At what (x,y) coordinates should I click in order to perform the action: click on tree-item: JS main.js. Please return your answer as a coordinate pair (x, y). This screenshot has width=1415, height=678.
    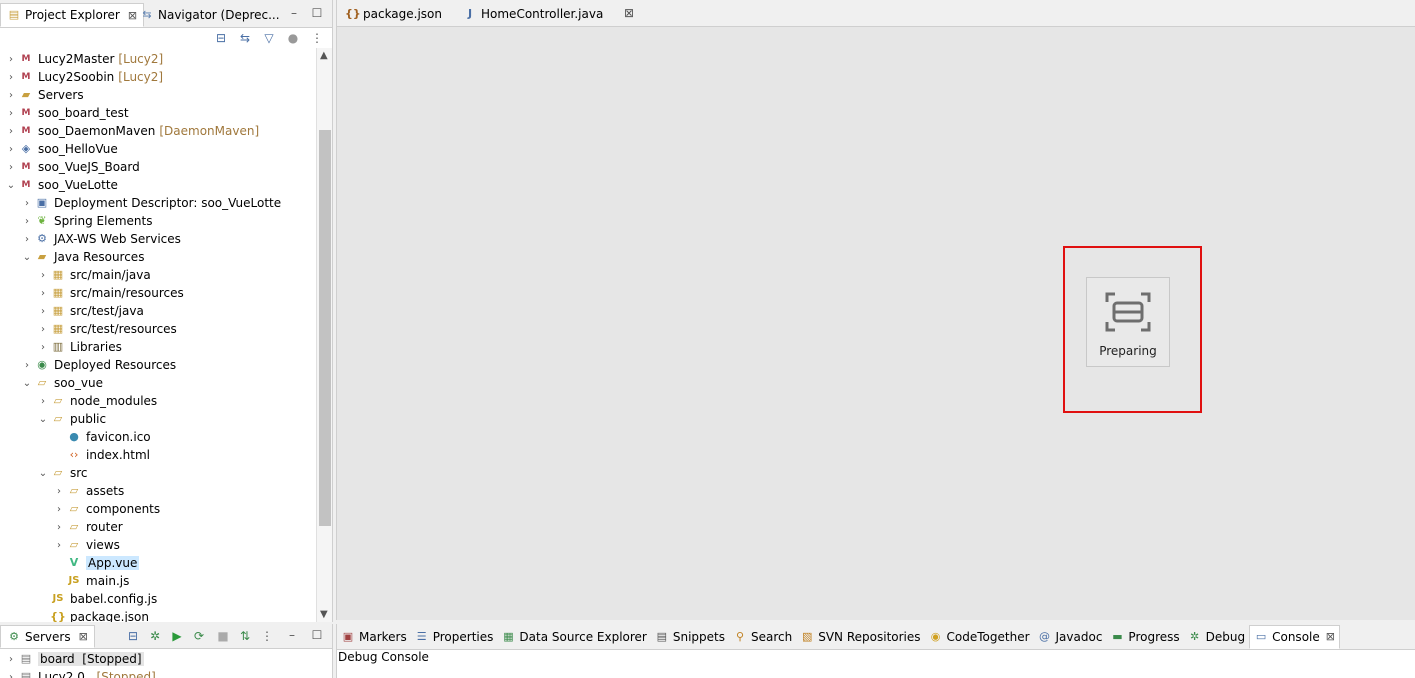
    Looking at the image, I should click on (98, 581).